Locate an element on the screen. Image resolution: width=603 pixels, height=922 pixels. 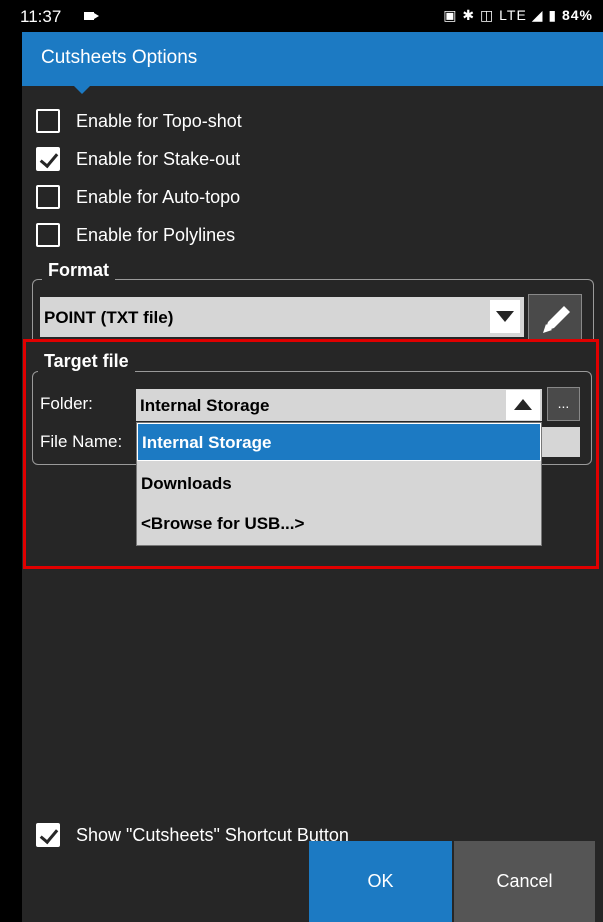
format-selected-value: POINT (TXT file) is located at coordinates (109, 317).